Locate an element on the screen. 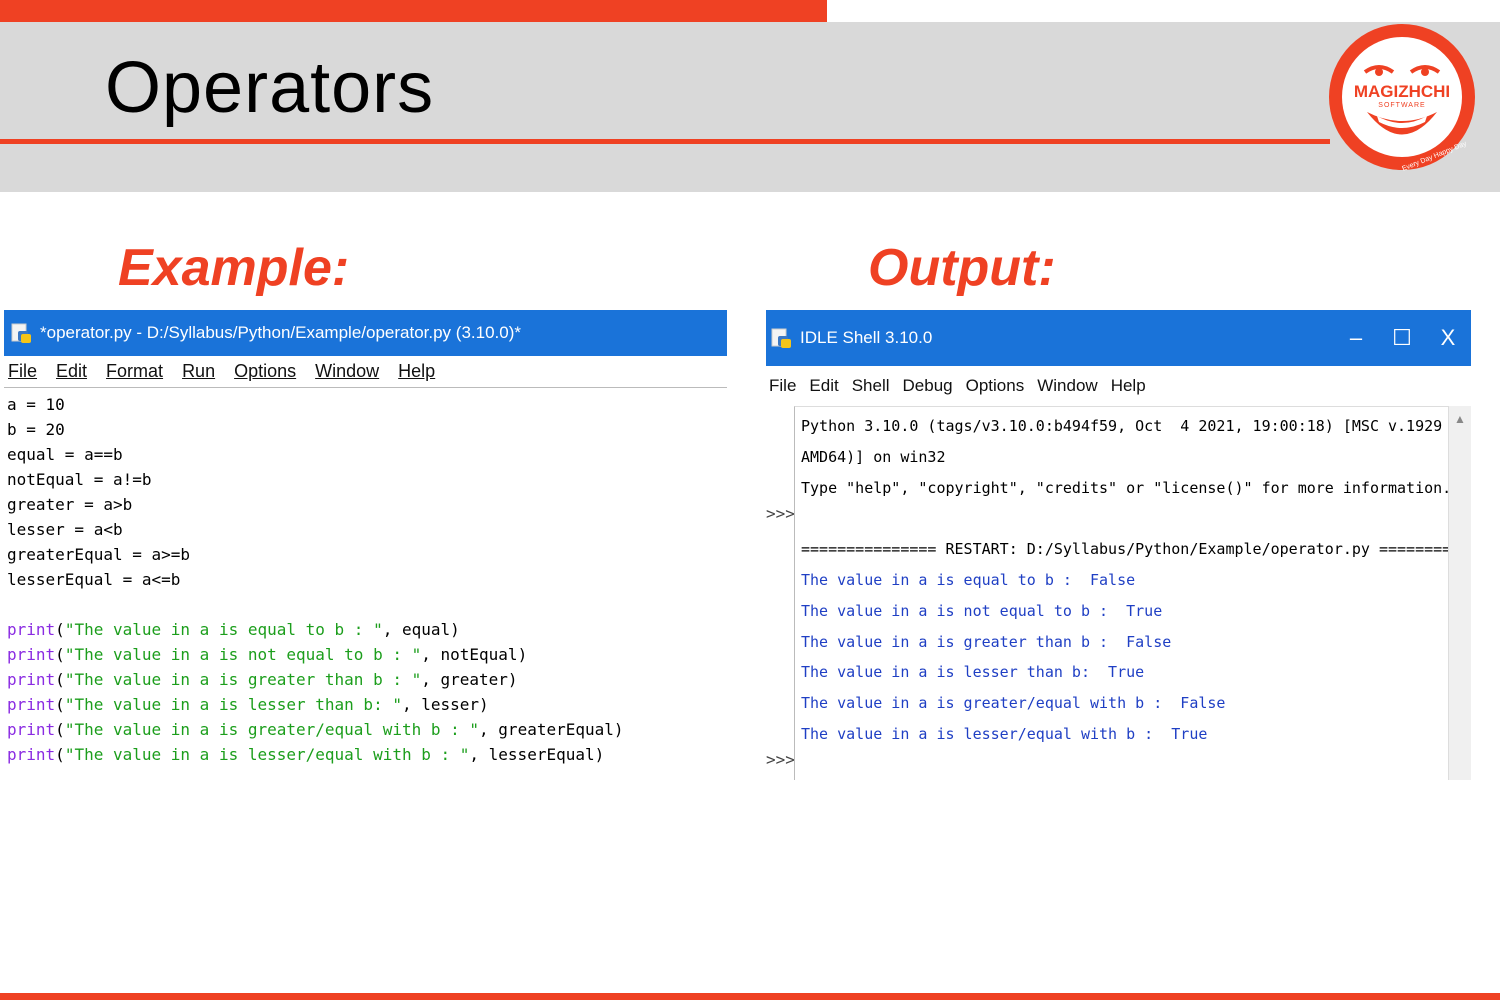  maximize-button: ☐ is located at coordinates (1402, 338).